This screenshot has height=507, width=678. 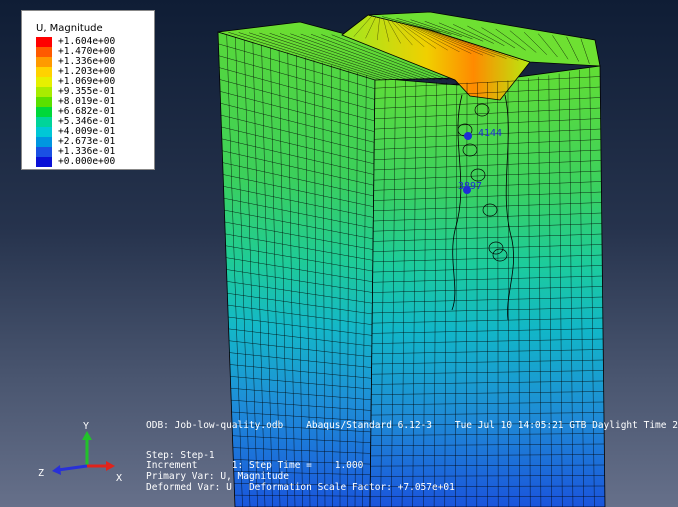 What do you see at coordinates (75, 72) in the screenshot?
I see `legend-row: +1.203e+00` at bounding box center [75, 72].